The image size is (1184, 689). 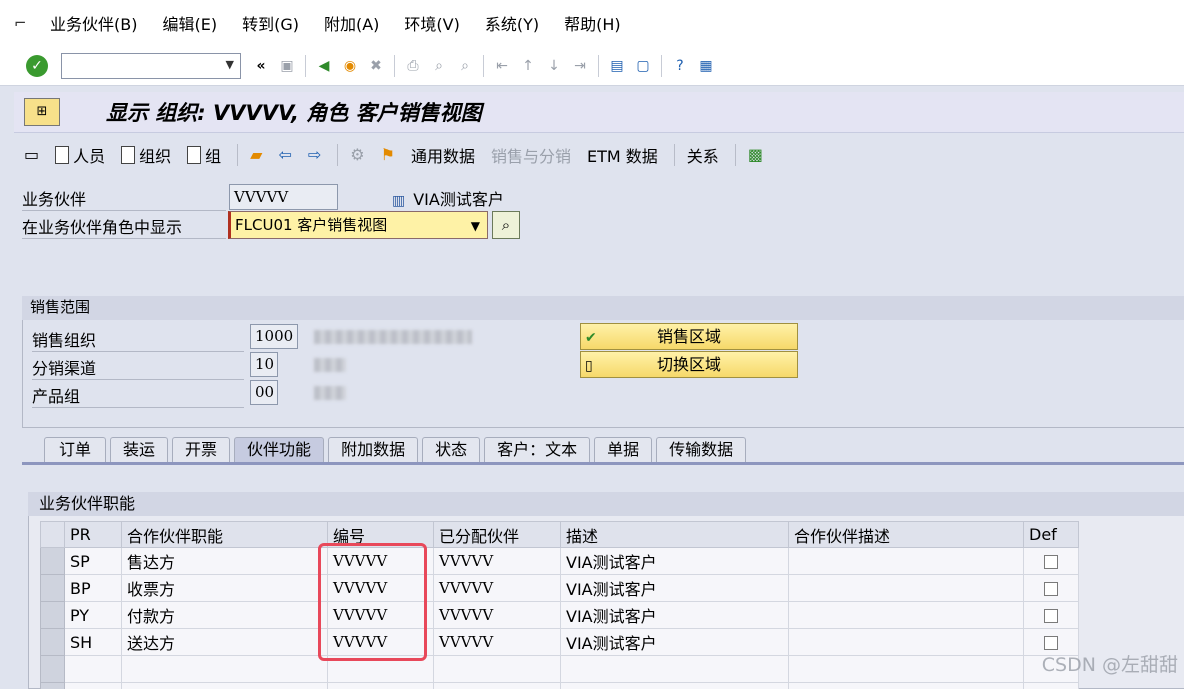 I want to click on cell-description: VIA测试客户, so click(x=674, y=642).